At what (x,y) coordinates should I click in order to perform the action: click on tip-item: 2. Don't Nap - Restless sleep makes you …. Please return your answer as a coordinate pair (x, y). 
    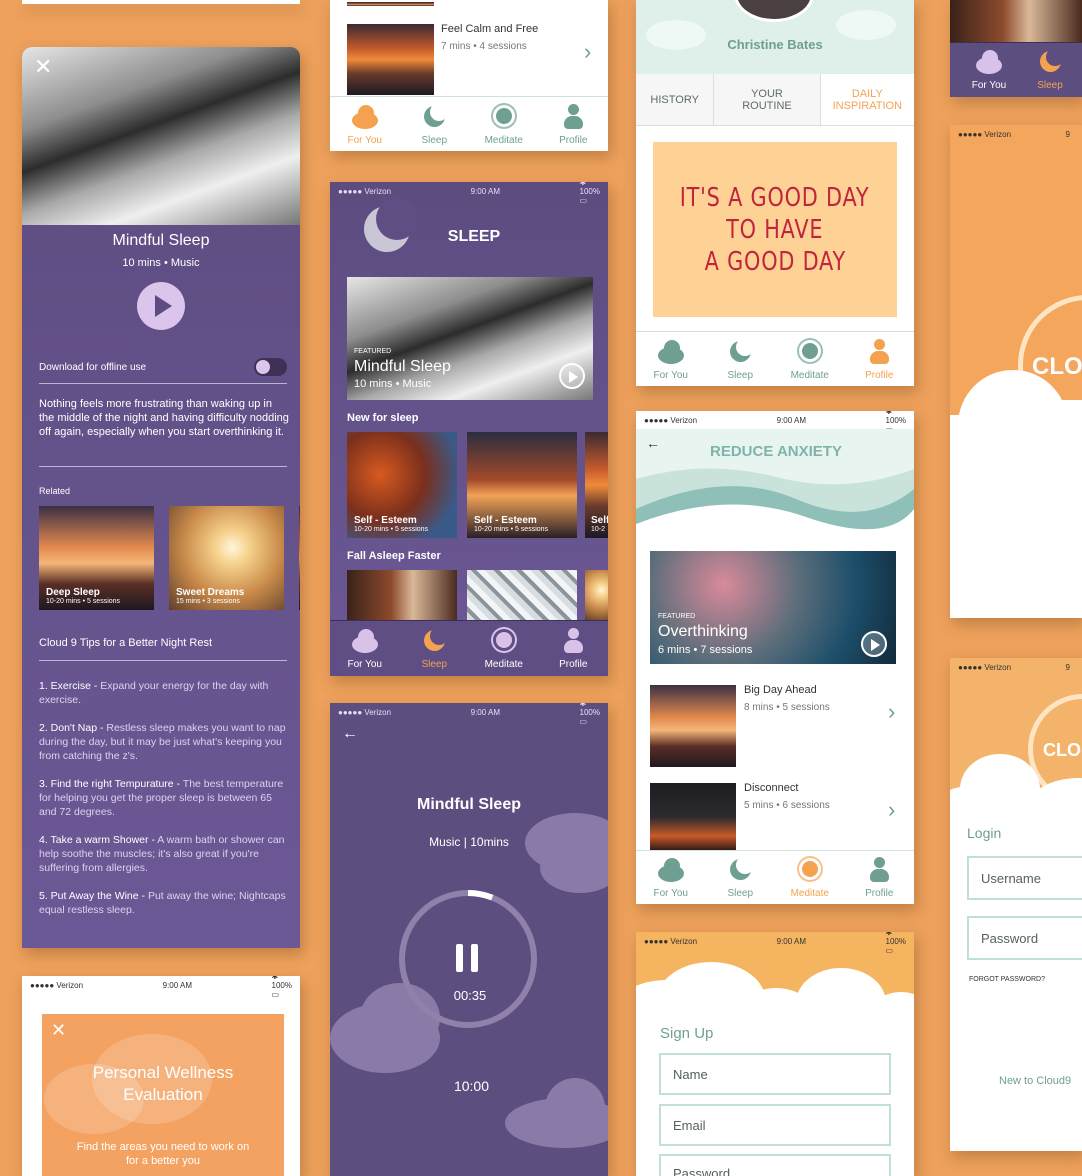
    Looking at the image, I should click on (164, 742).